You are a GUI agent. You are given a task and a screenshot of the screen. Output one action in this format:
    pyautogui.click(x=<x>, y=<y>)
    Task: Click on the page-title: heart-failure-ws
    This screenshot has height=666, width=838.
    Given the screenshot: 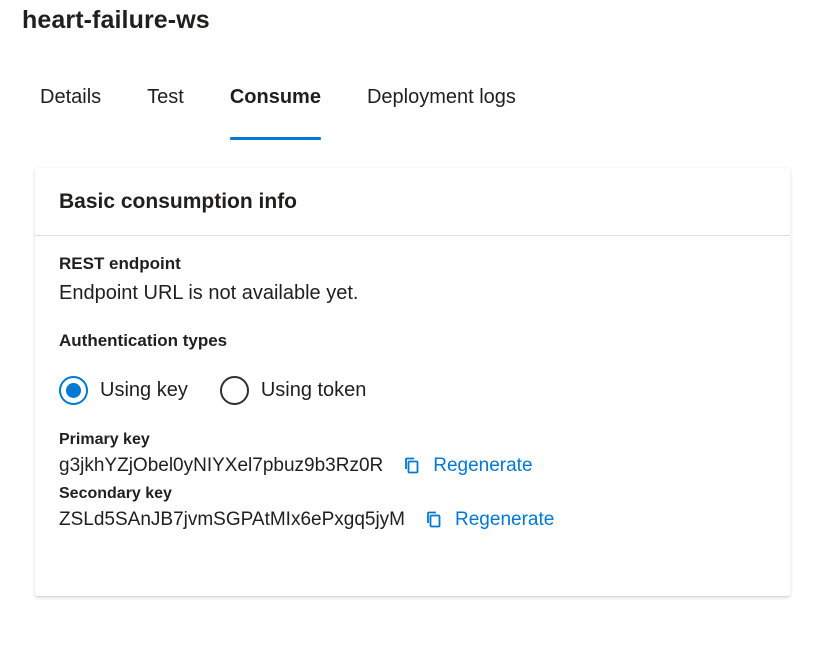 What is the action you would take?
    pyautogui.click(x=116, y=20)
    